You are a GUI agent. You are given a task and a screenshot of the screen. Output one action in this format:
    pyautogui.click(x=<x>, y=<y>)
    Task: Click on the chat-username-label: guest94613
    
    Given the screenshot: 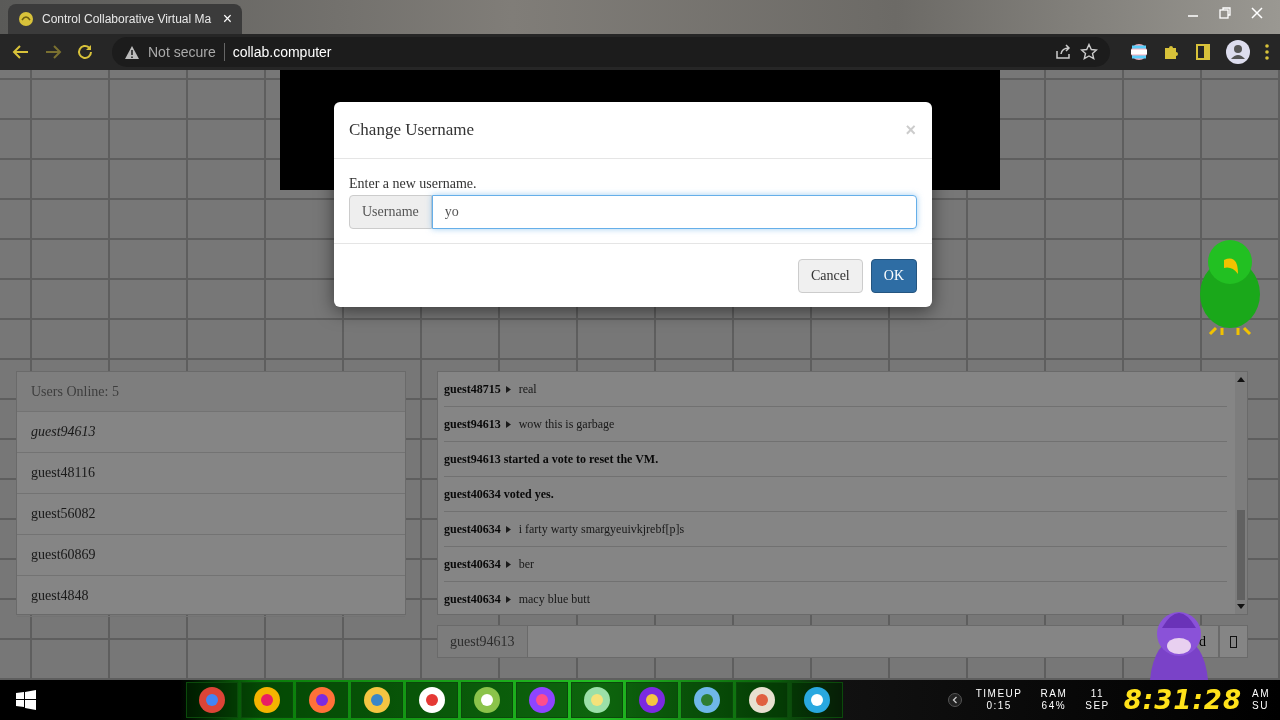 What is the action you would take?
    pyautogui.click(x=482, y=641)
    